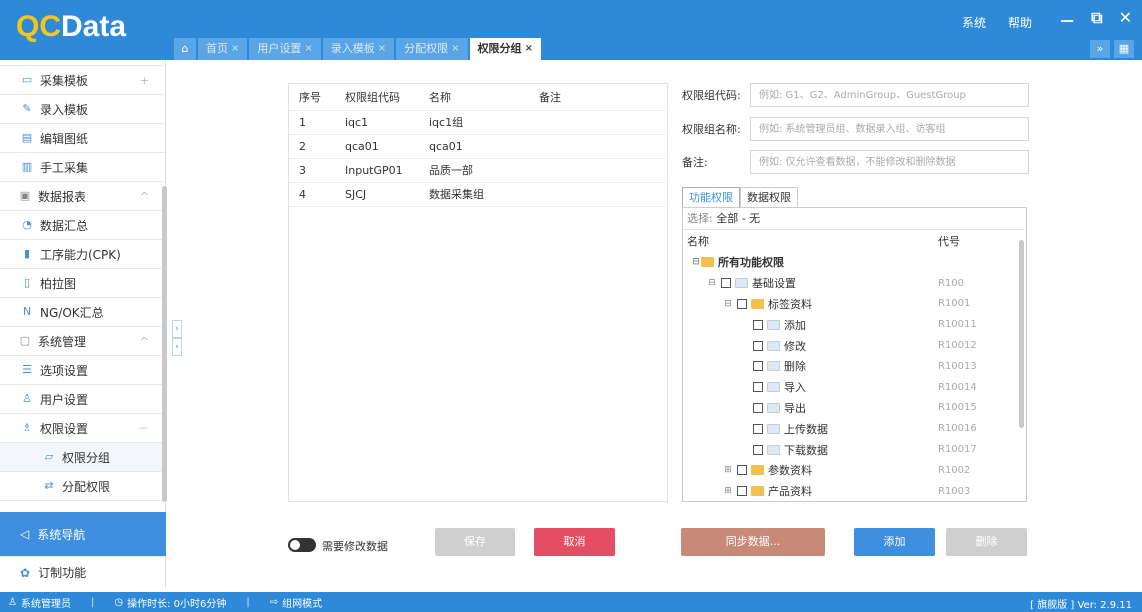  What do you see at coordinates (957, 387) in the screenshot?
I see `tree-node-code: R10014` at bounding box center [957, 387].